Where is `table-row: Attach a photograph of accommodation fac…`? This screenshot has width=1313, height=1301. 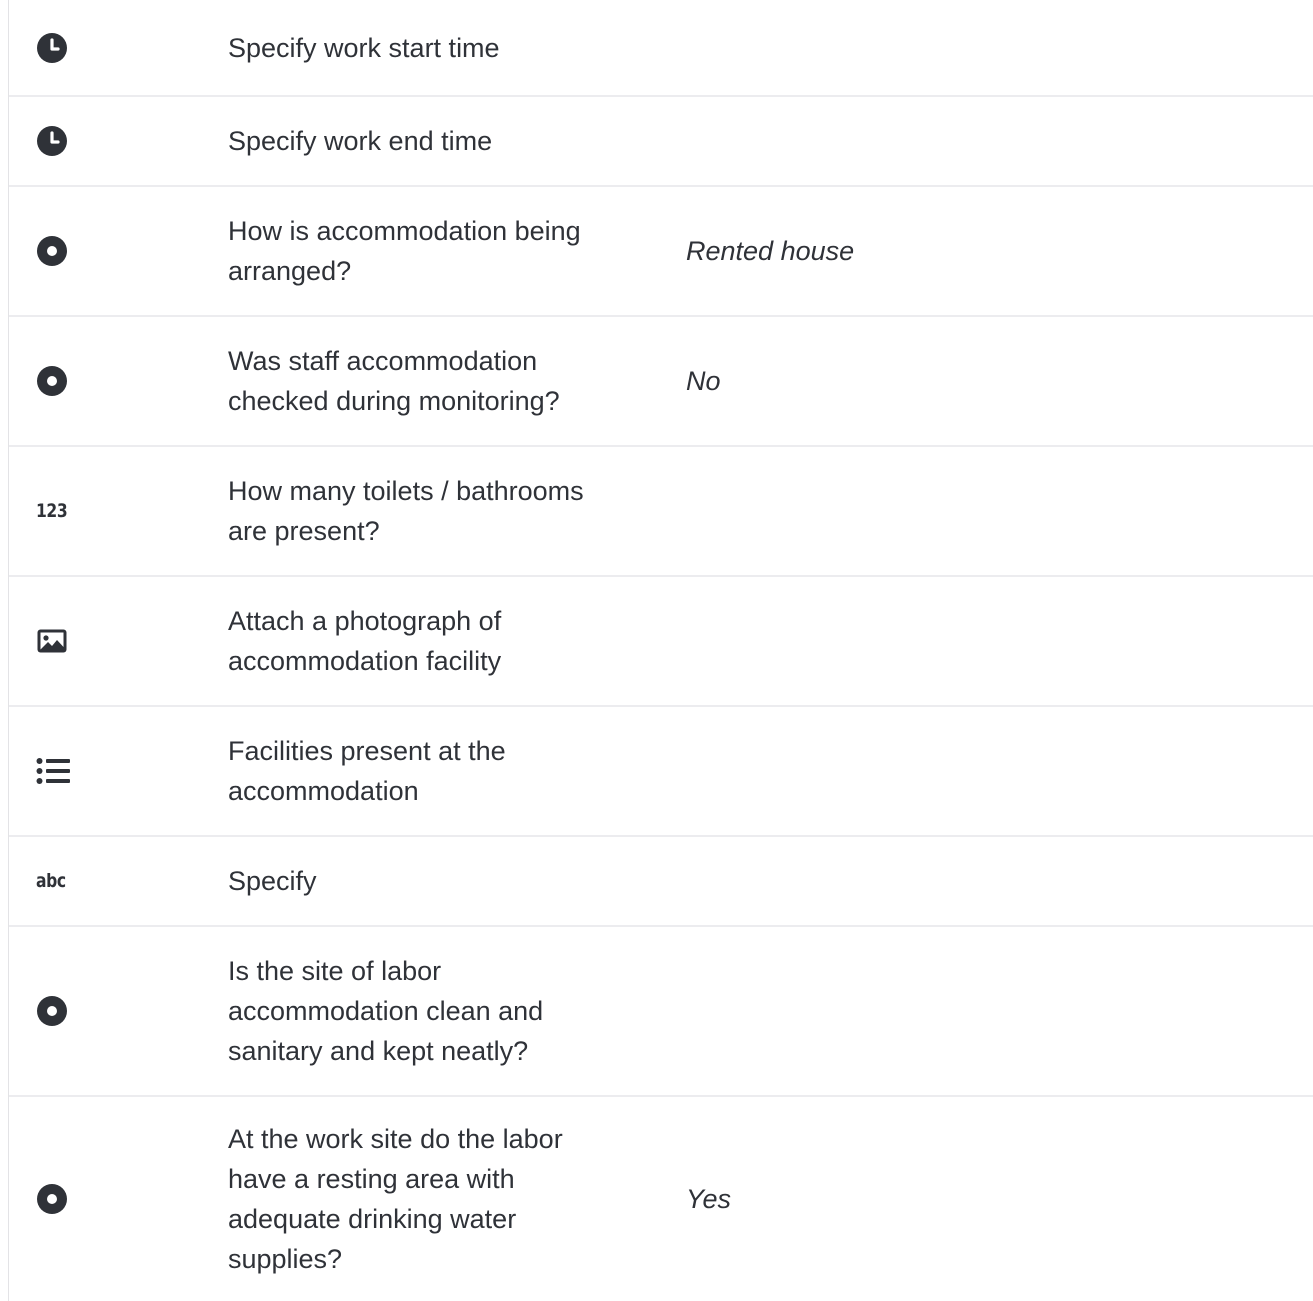 table-row: Attach a photograph of accommodation fac… is located at coordinates (661, 642).